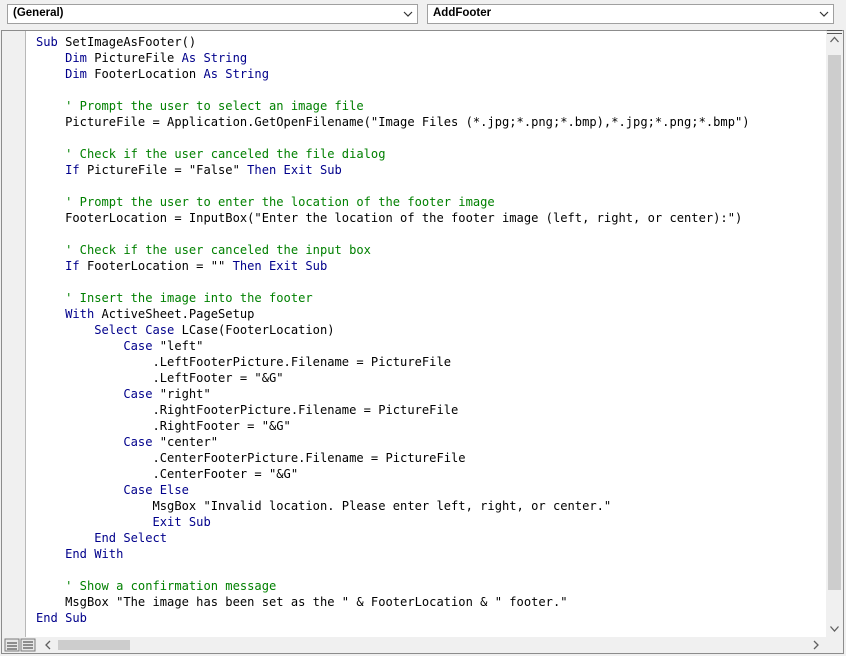 This screenshot has height=656, width=846. Describe the element at coordinates (431, 314) in the screenshot. I see `code-line: With ActiveSheet.PageSetup` at that location.